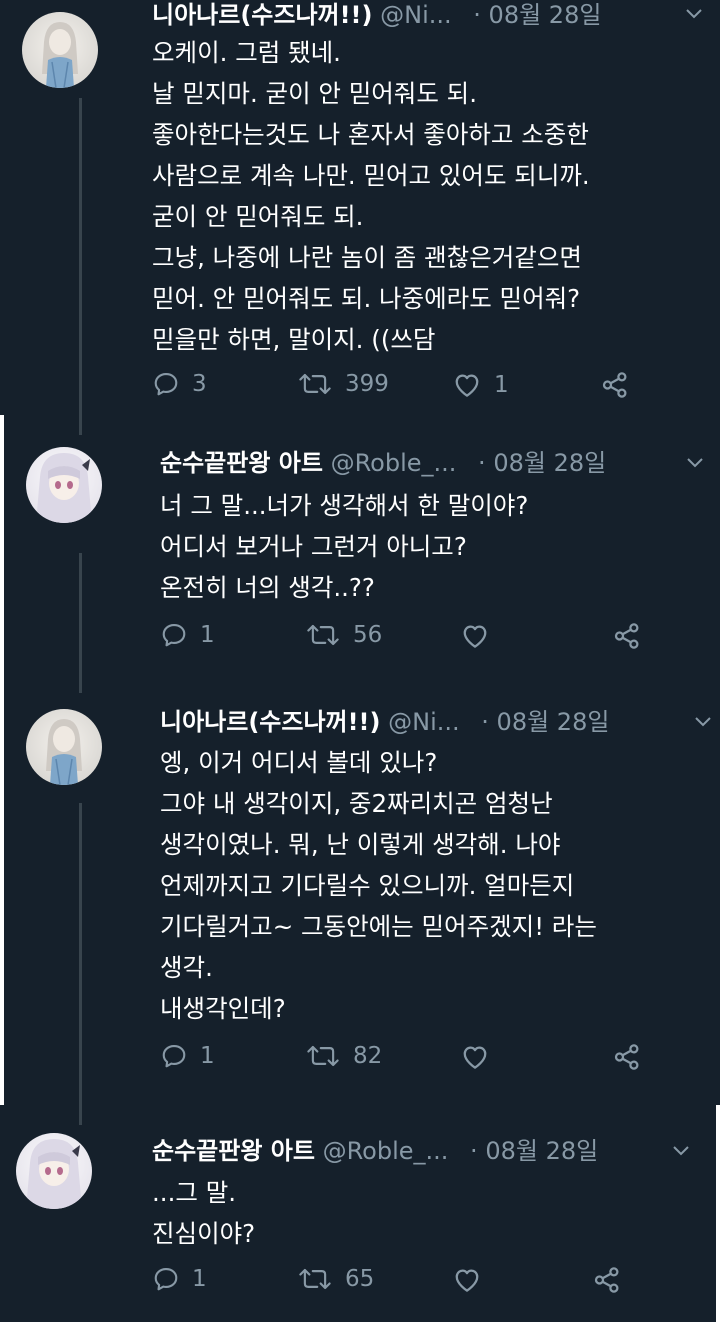 This screenshot has height=1322, width=720. I want to click on like-button: 1, so click(480, 385).